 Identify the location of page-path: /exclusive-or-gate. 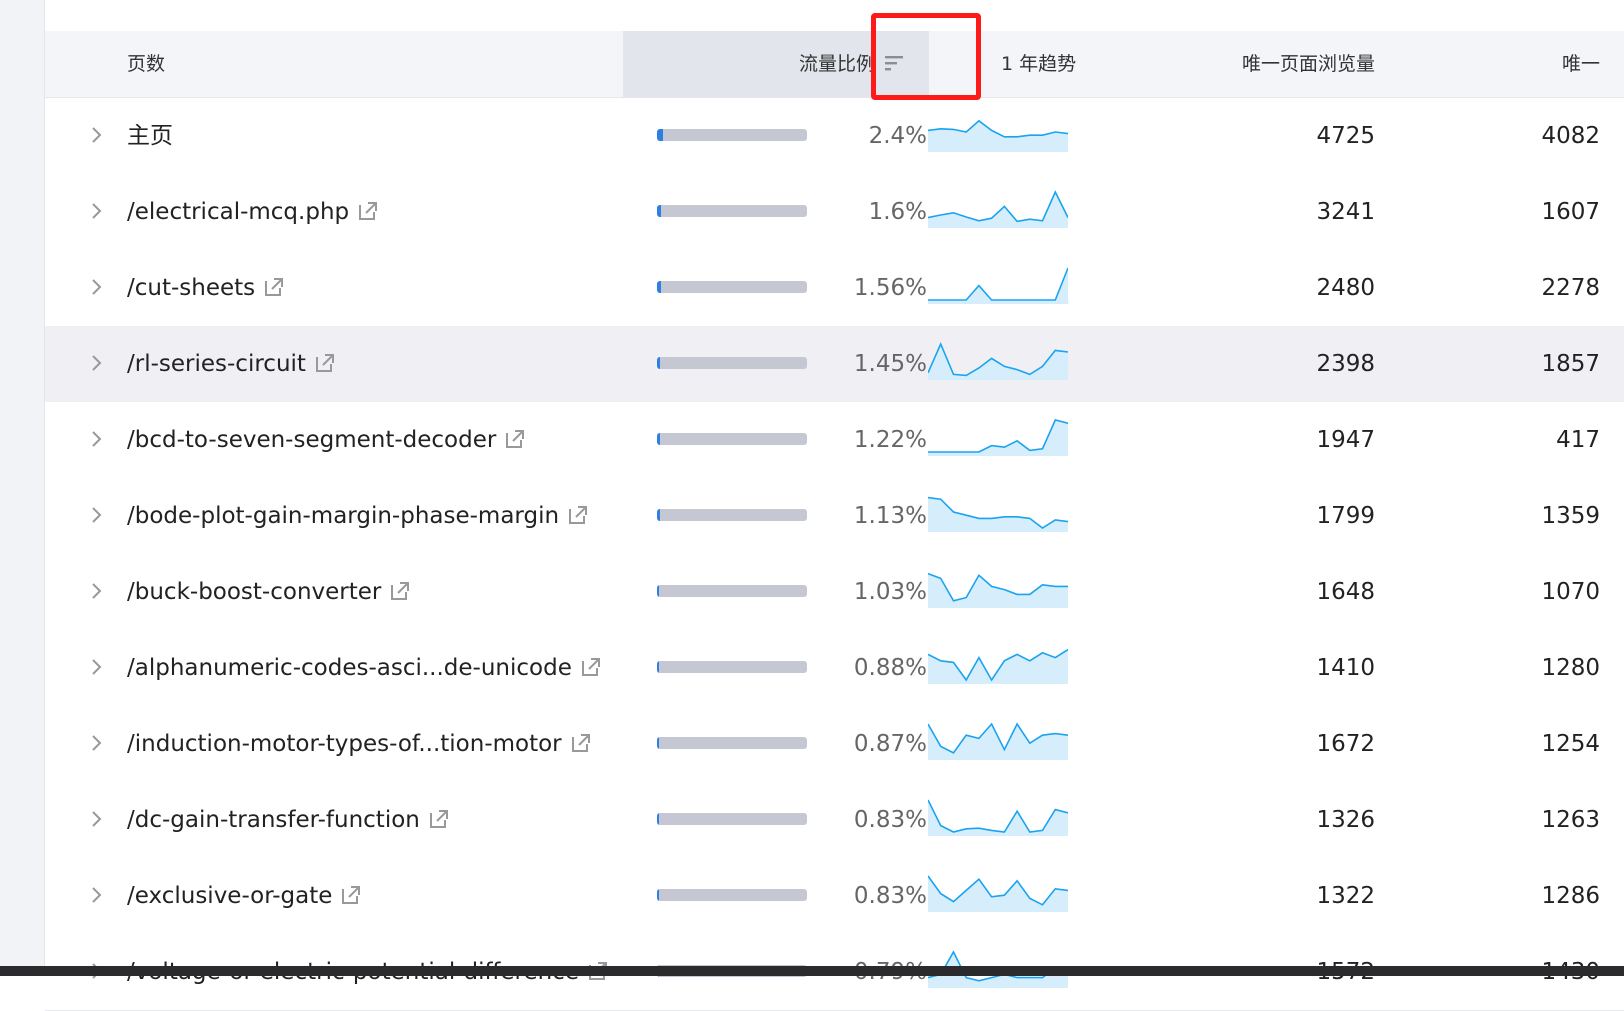
(244, 896).